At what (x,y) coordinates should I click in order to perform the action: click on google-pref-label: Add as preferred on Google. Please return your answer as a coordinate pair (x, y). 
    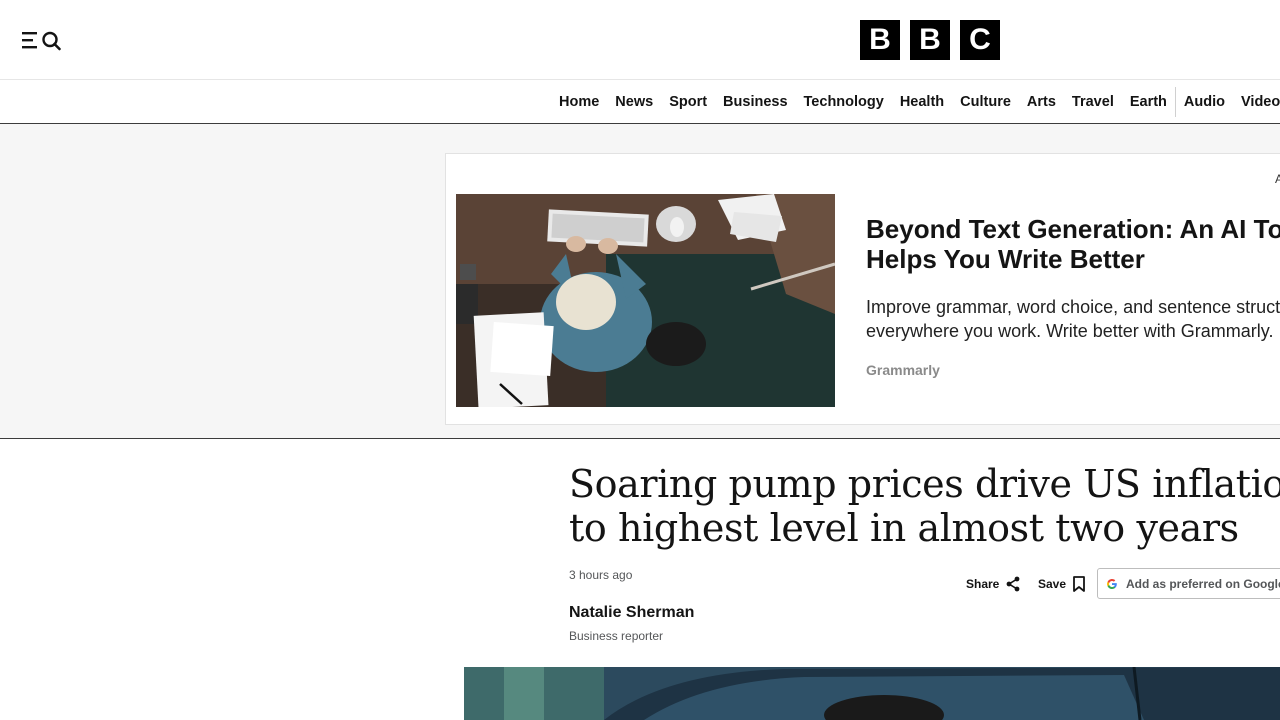
    Looking at the image, I should click on (1203, 583).